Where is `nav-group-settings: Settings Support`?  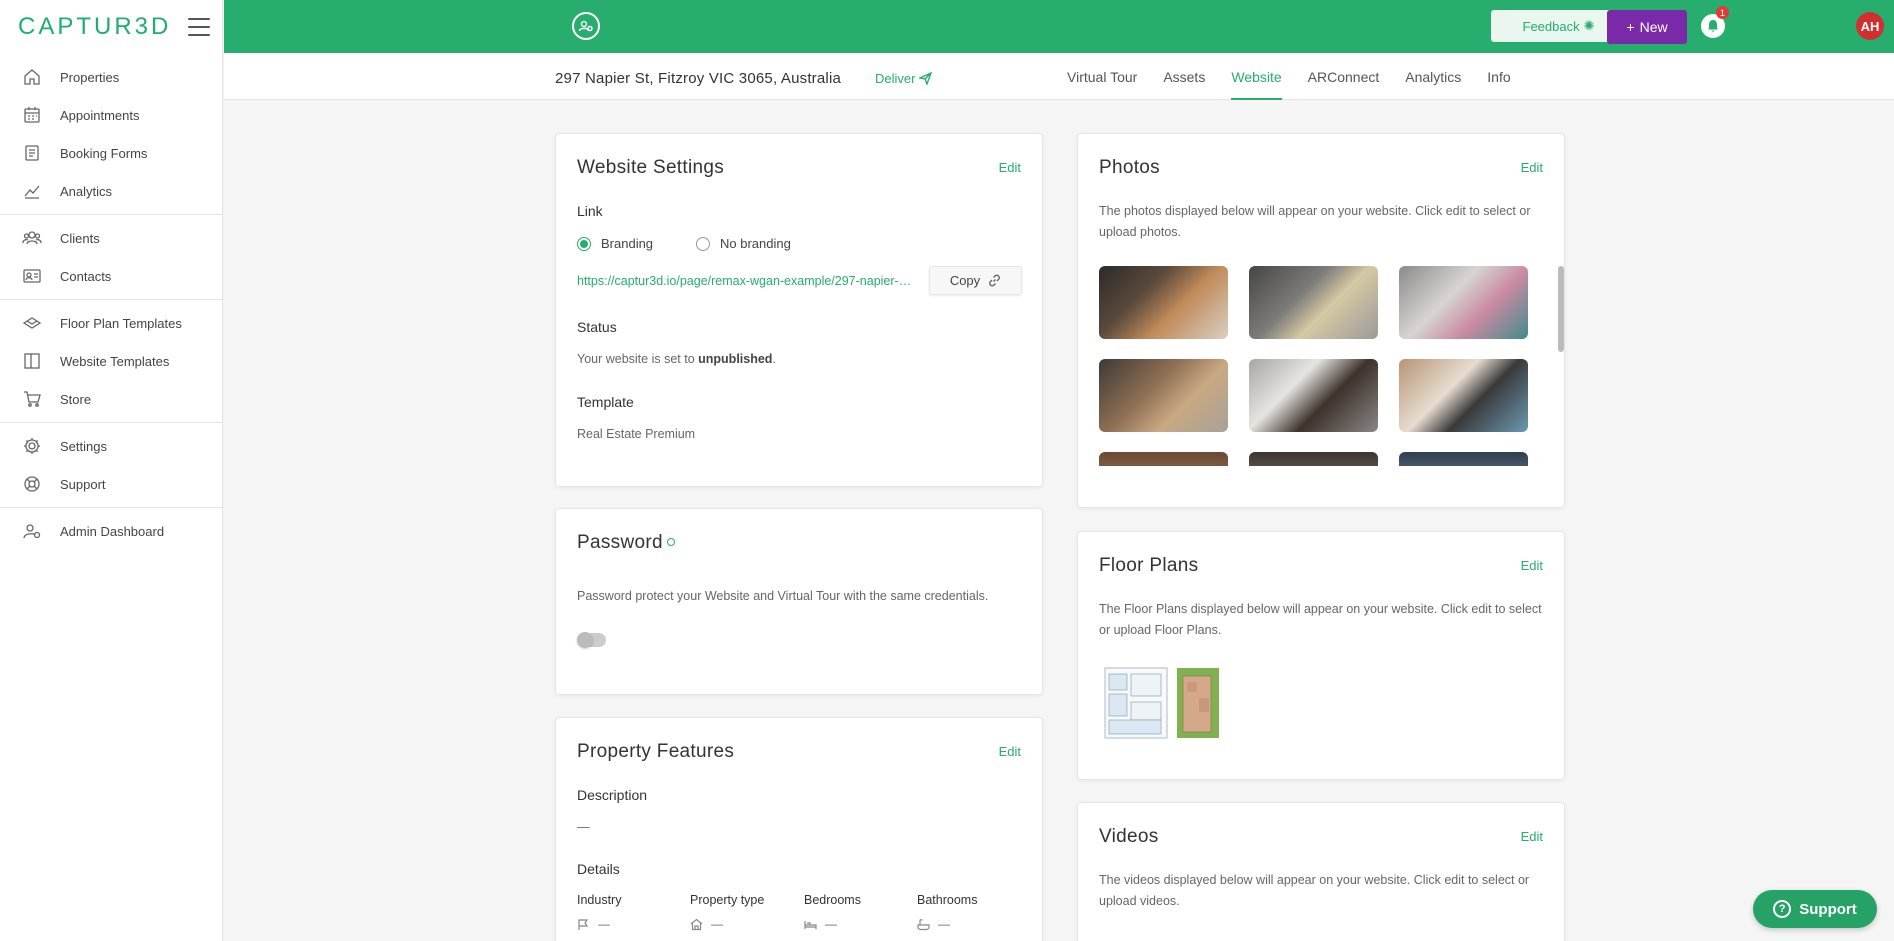
nav-group-settings: Settings Support is located at coordinates (111, 465).